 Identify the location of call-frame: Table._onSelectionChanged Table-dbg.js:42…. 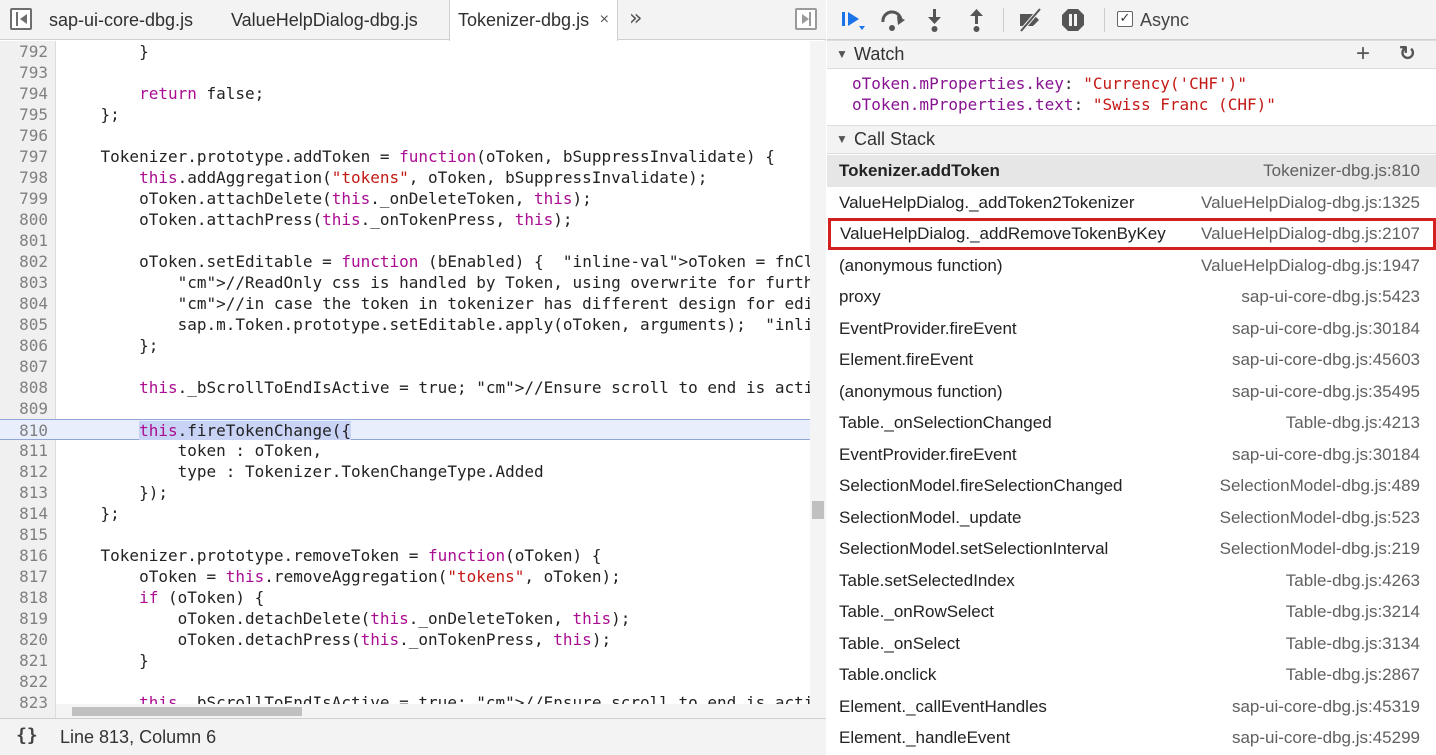
(1131, 423).